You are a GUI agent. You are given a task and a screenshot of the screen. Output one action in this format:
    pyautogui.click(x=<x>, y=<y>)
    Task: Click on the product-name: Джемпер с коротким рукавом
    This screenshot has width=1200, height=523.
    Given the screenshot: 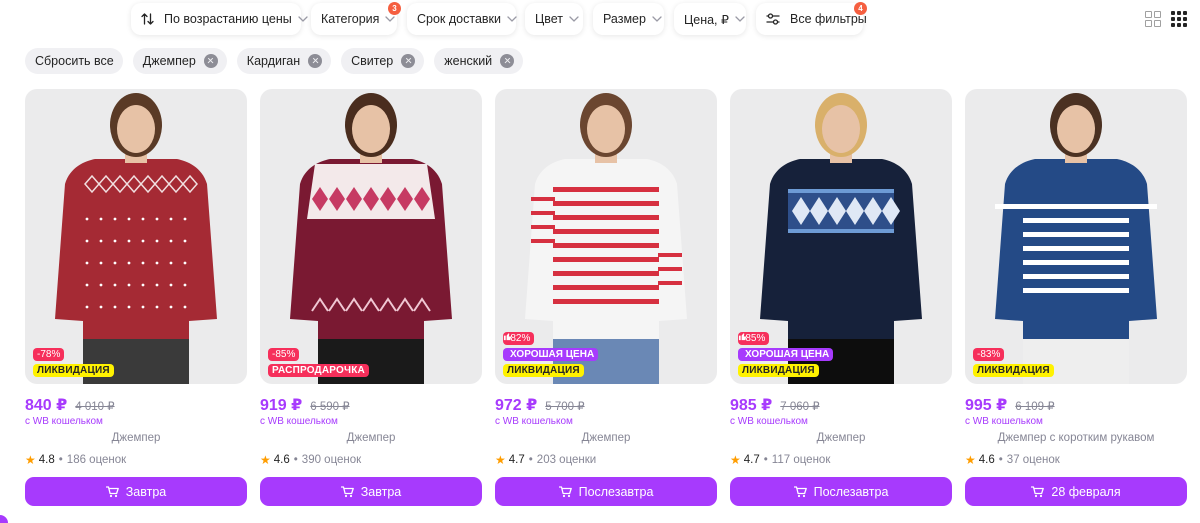 What is the action you would take?
    pyautogui.click(x=1076, y=438)
    